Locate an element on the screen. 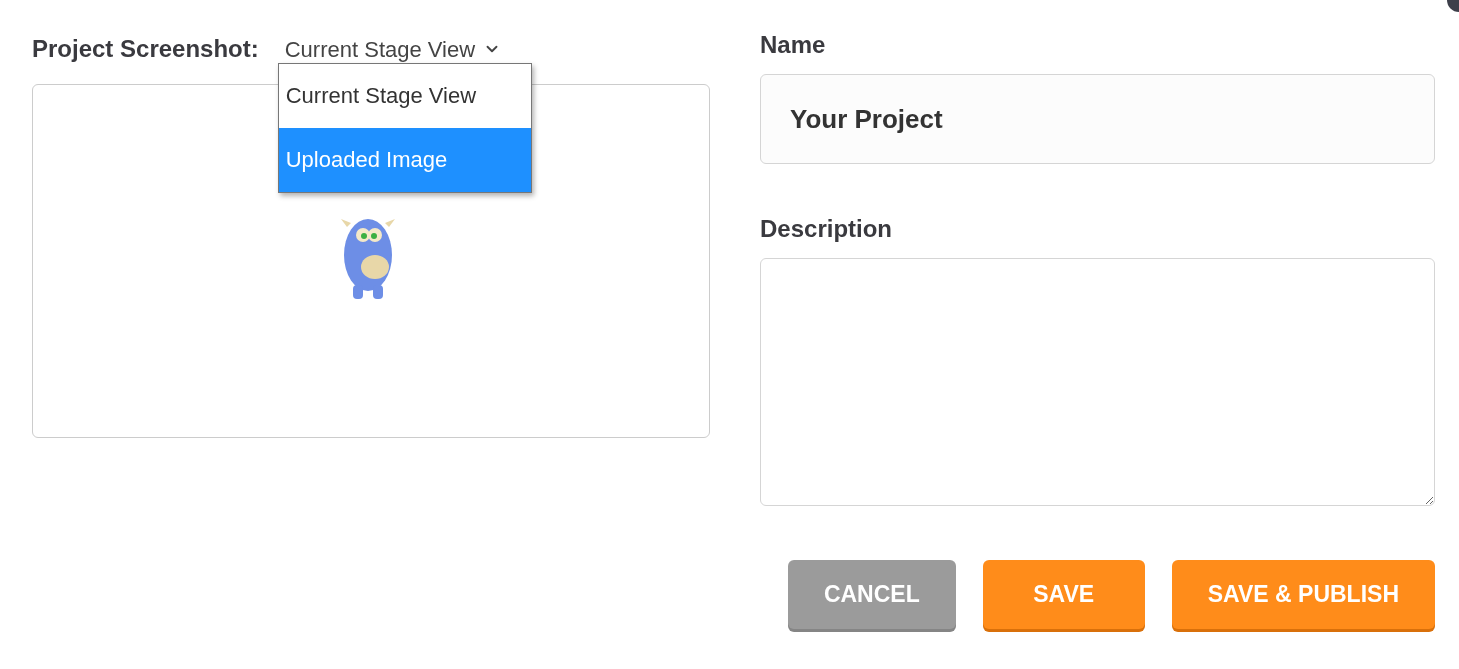 The image size is (1459, 669). corner-button is located at coordinates (1453, 6).